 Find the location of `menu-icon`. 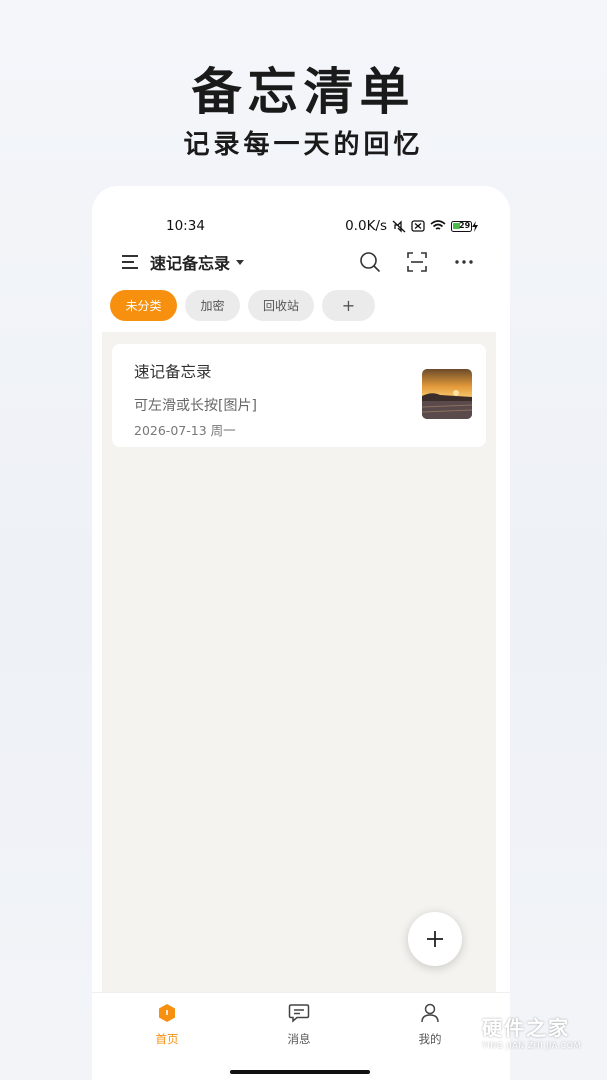

menu-icon is located at coordinates (131, 261).